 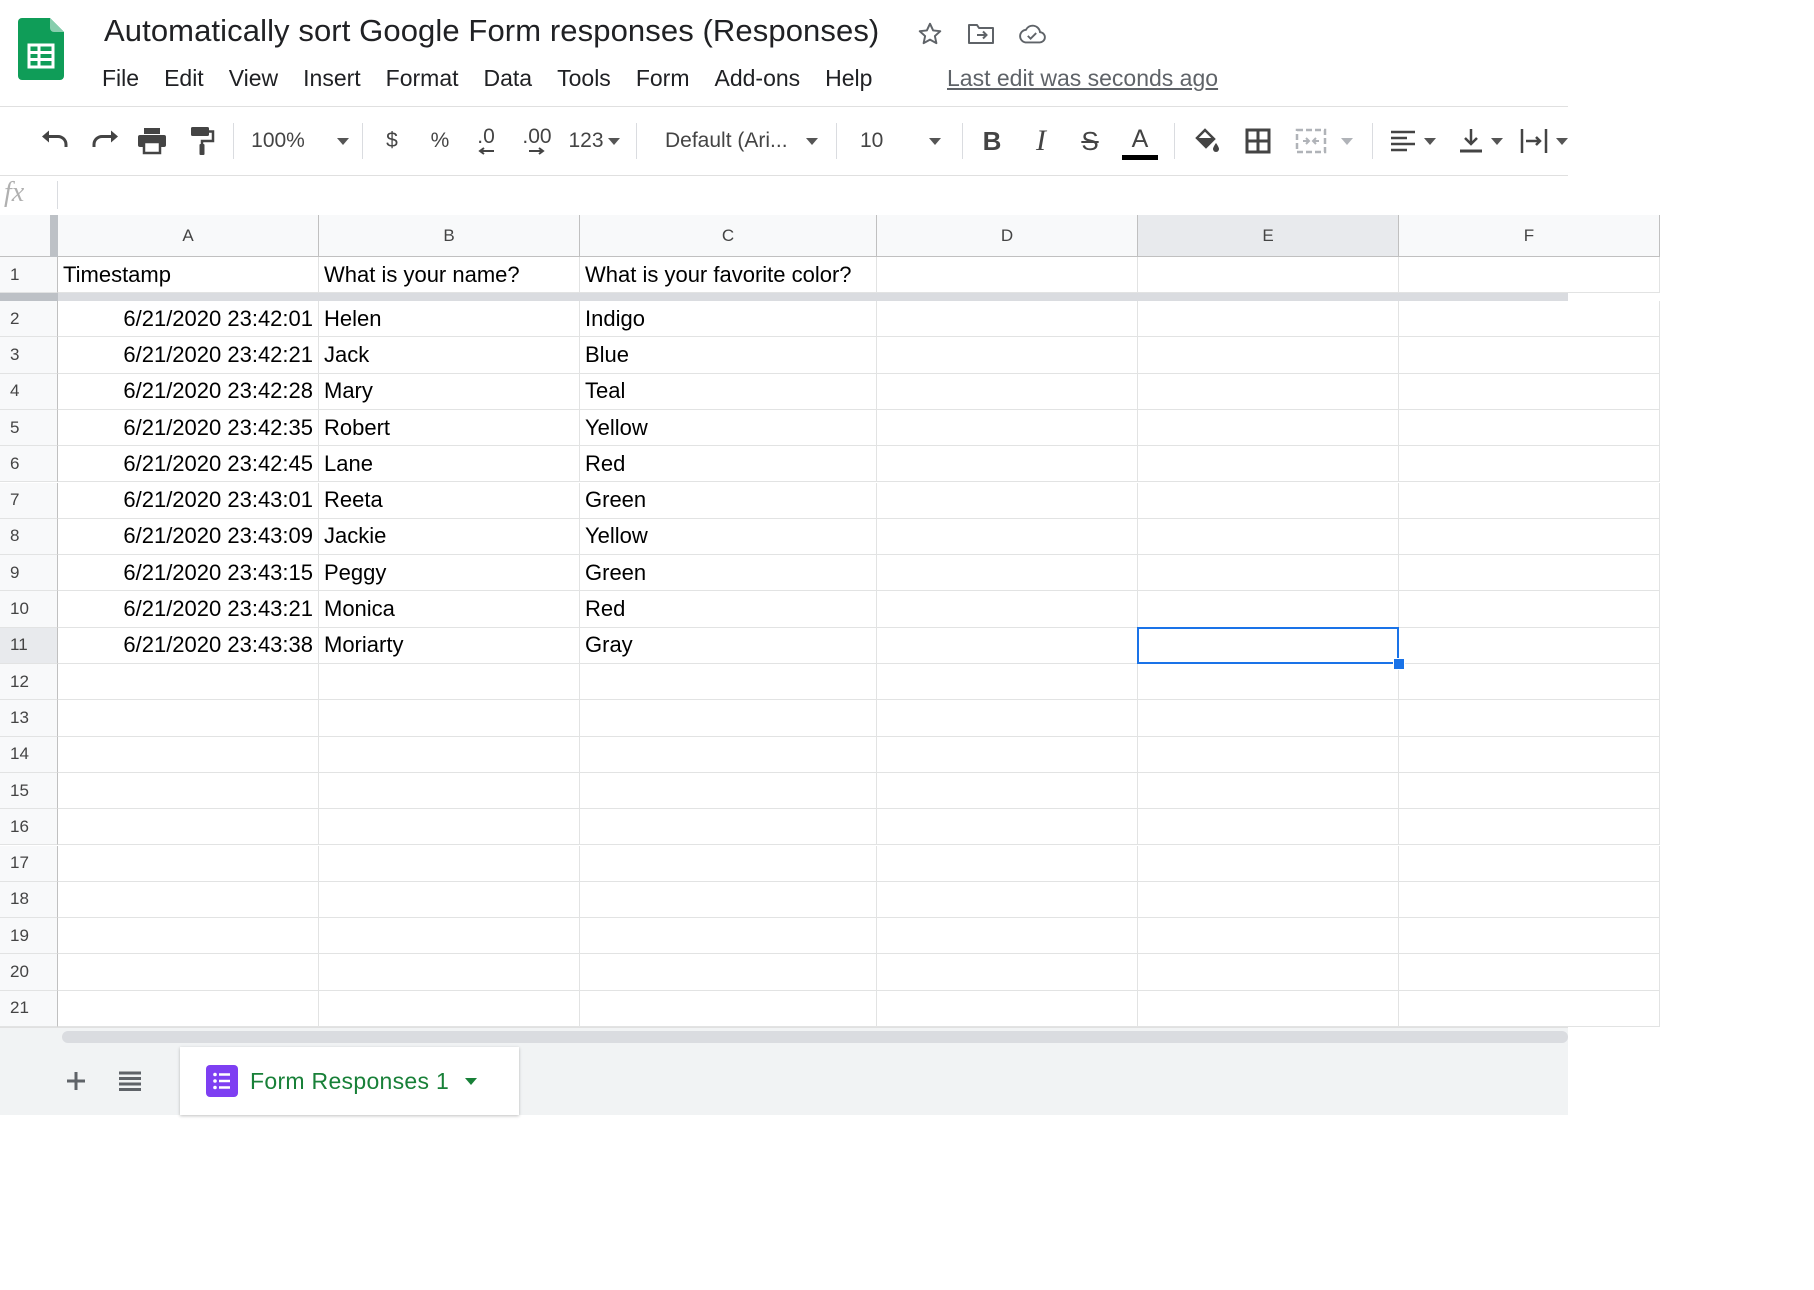 What do you see at coordinates (1007, 428) in the screenshot?
I see `cell-d5` at bounding box center [1007, 428].